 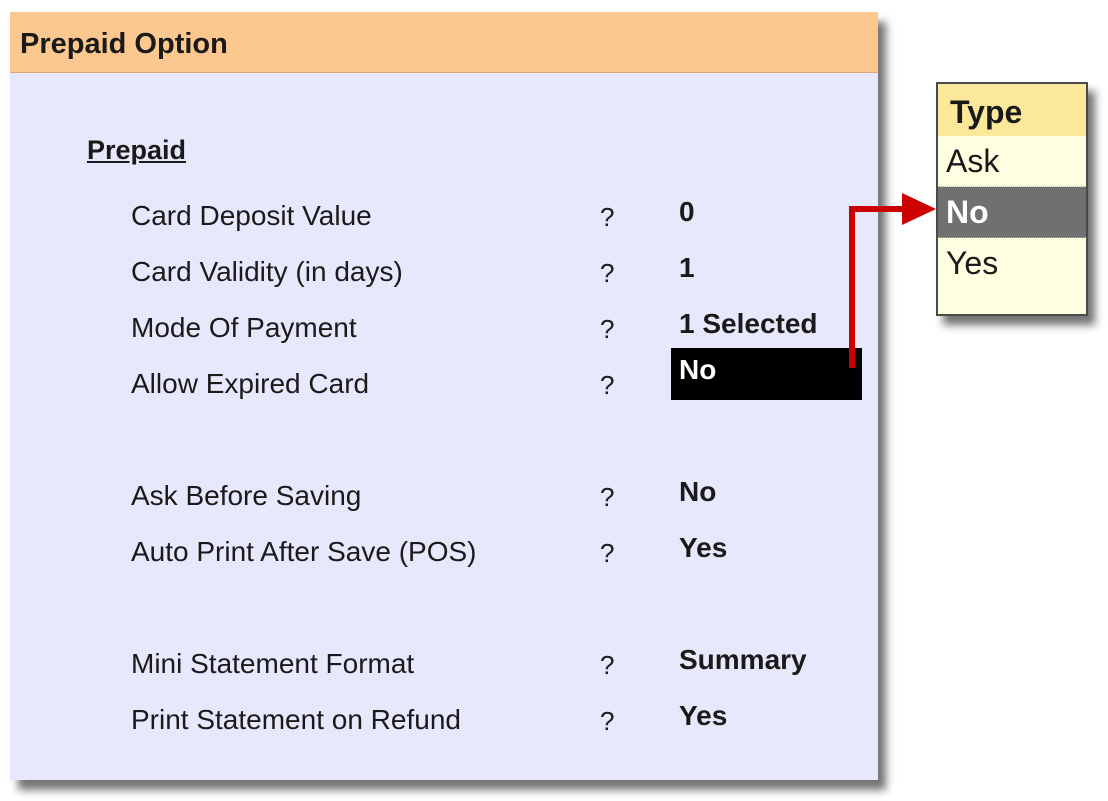 I want to click on field-row-auto-print-after-save: Auto Print After Save (POS) ? Yes, so click(x=444, y=552).